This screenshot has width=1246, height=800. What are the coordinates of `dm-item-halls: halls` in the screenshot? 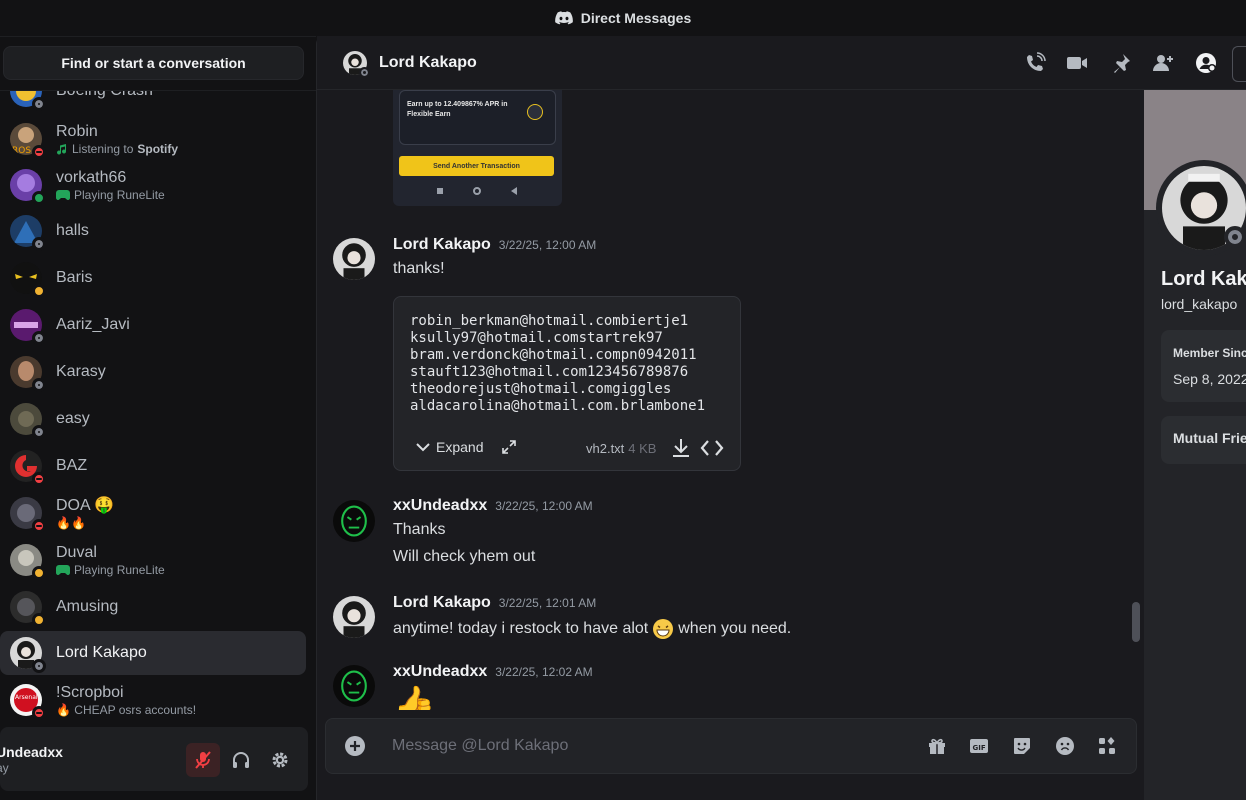 It's located at (153, 231).